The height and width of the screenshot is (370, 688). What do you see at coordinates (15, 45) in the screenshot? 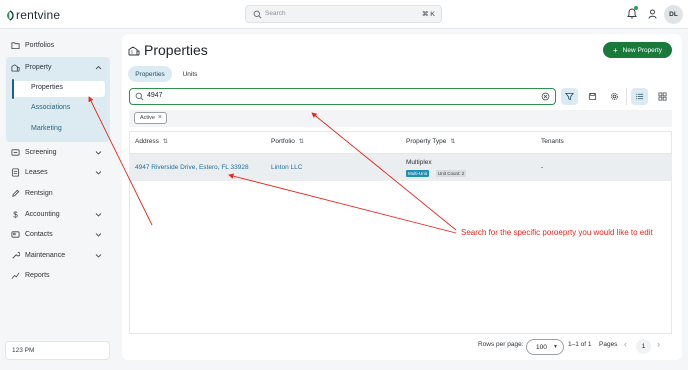
I see `folder-icon` at bounding box center [15, 45].